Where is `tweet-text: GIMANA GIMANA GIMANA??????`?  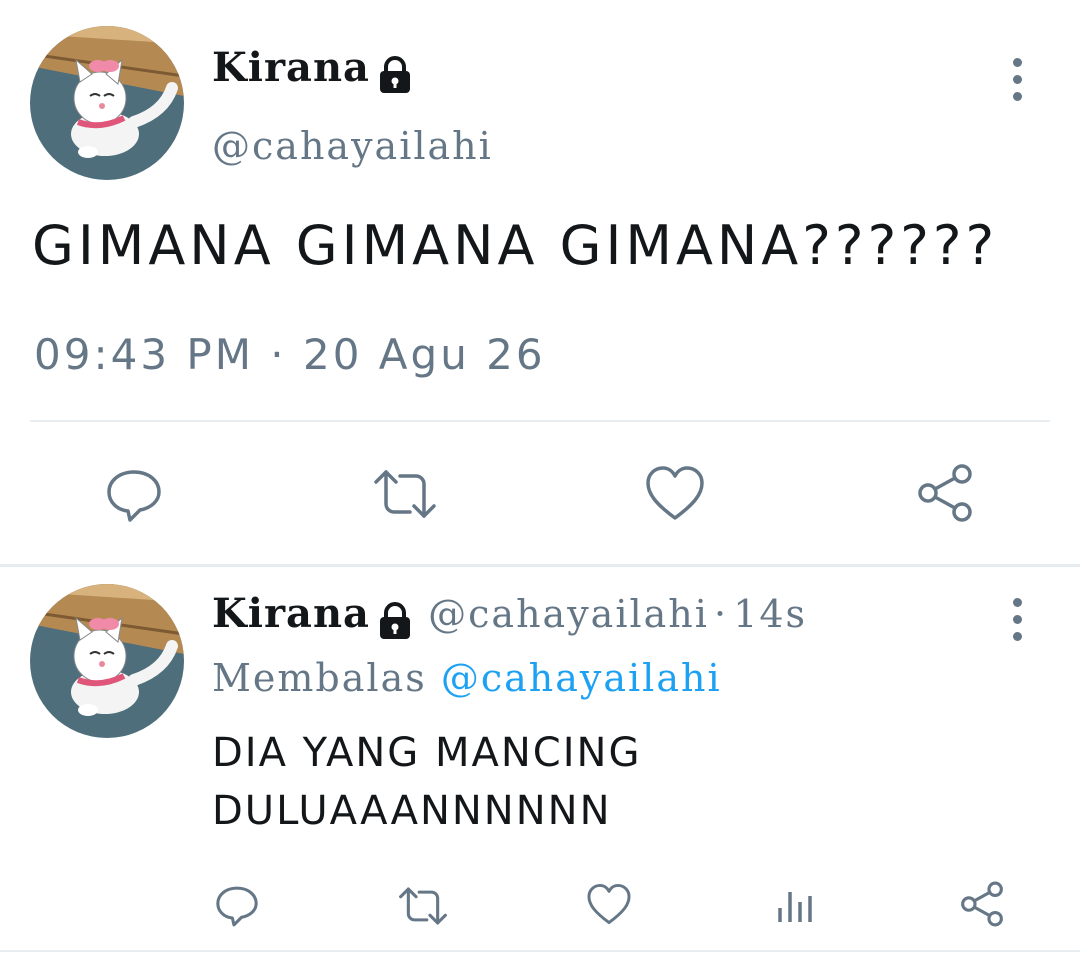 tweet-text: GIMANA GIMANA GIMANA?????? is located at coordinates (515, 245).